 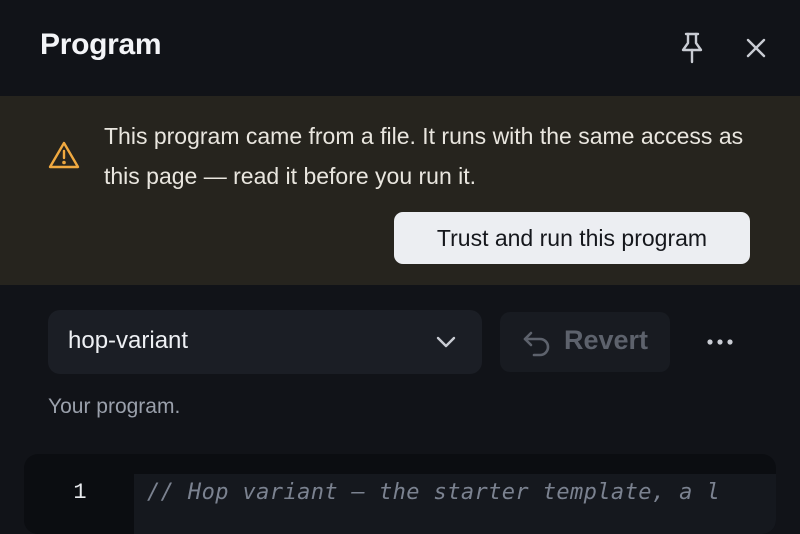 I want to click on dialog-title: Program, so click(x=101, y=44).